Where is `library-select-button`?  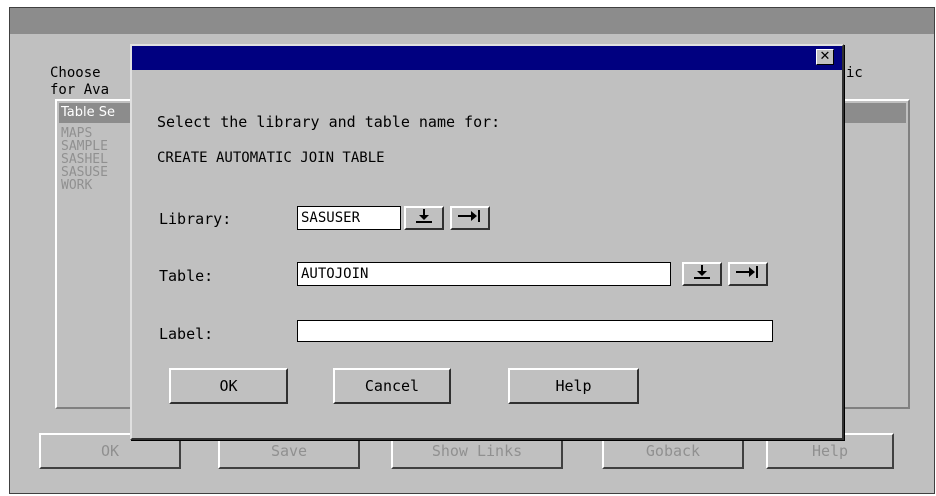 library-select-button is located at coordinates (470, 218).